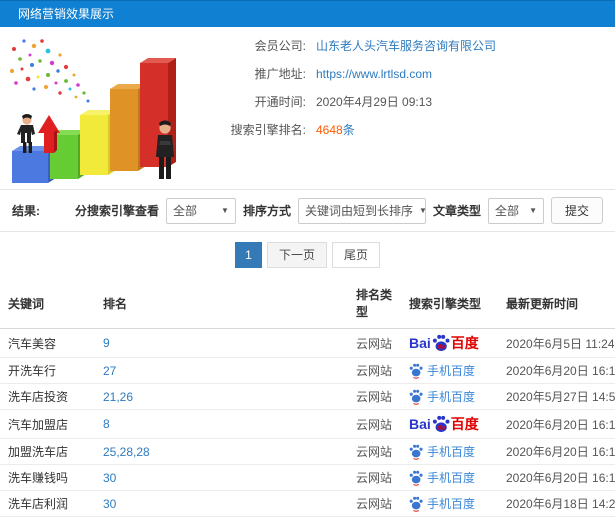  Describe the element at coordinates (374, 303) in the screenshot. I see `column-header: 排名类型` at that location.